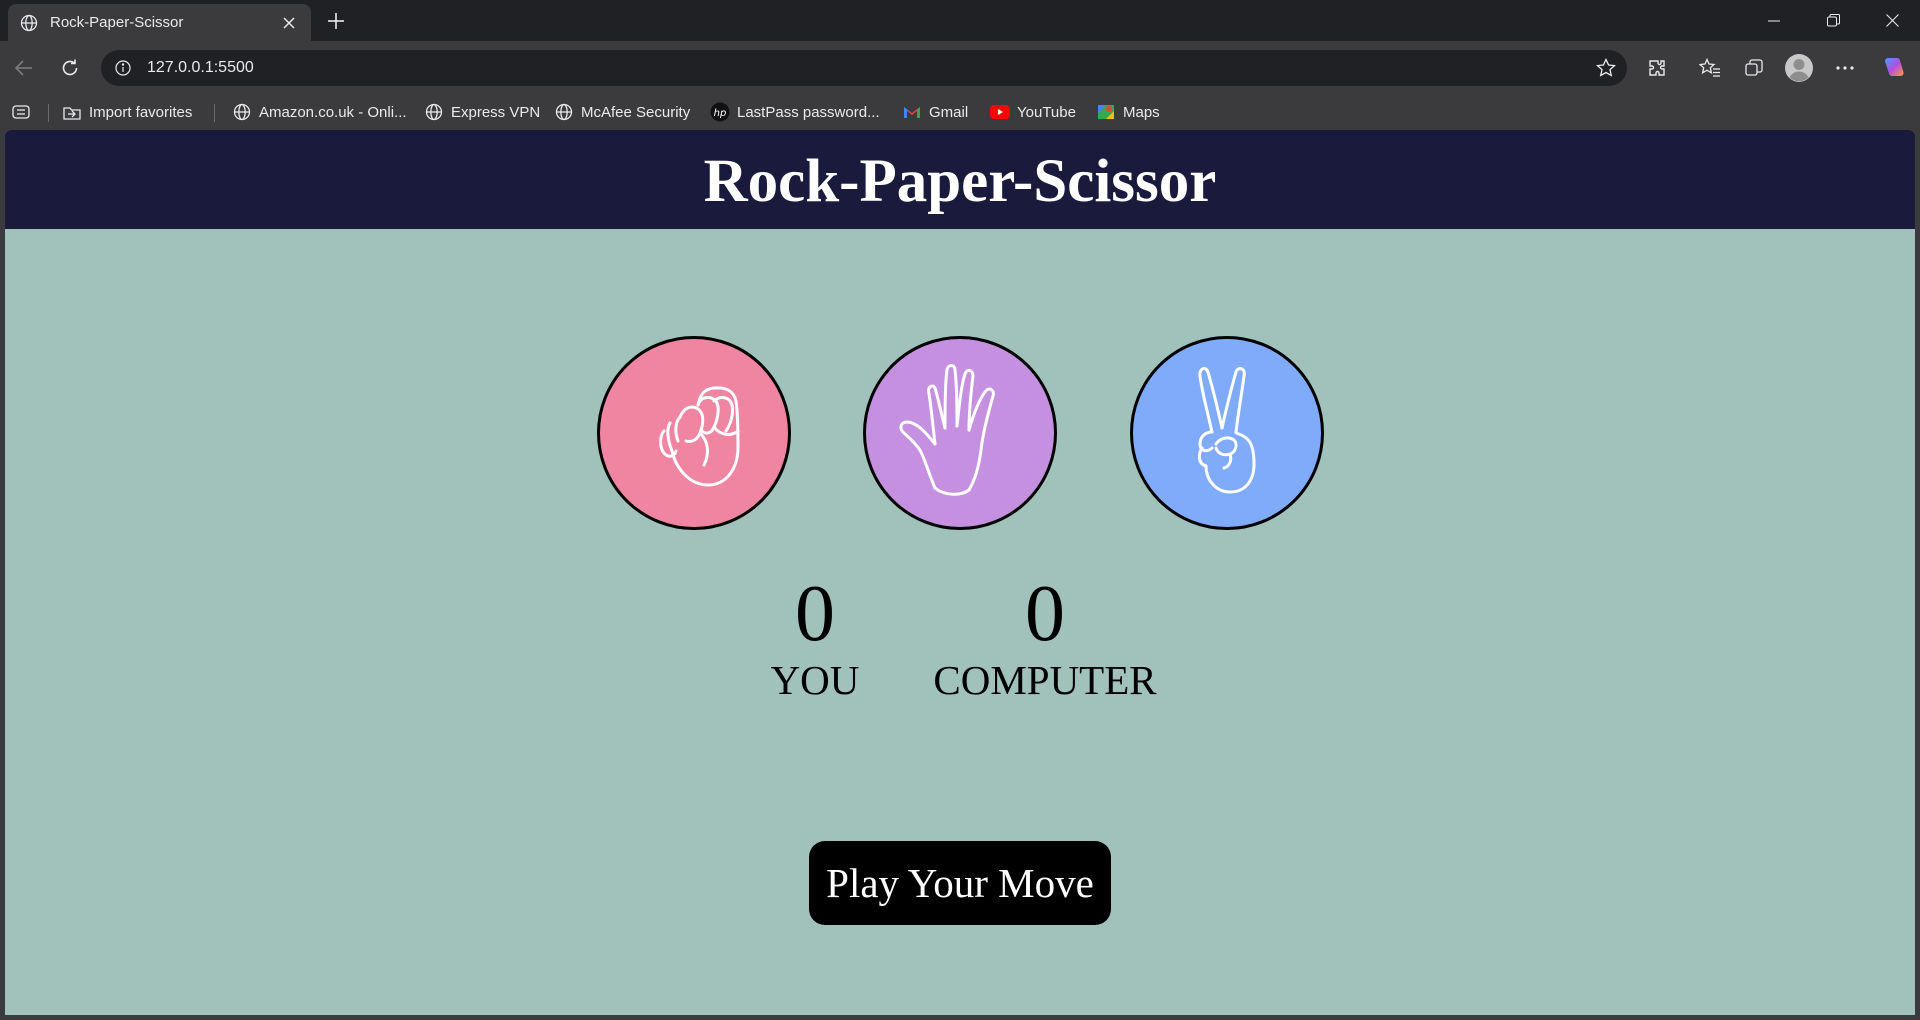  What do you see at coordinates (336, 21) in the screenshot?
I see `new-tab-button` at bounding box center [336, 21].